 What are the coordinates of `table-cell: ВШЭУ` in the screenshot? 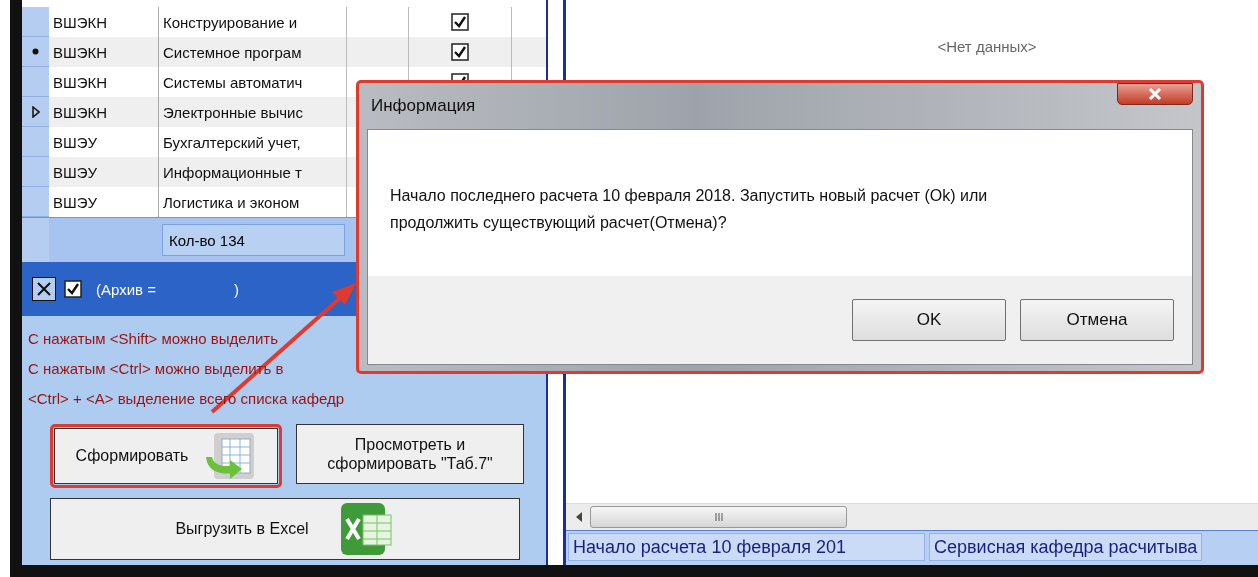 It's located at (104, 172).